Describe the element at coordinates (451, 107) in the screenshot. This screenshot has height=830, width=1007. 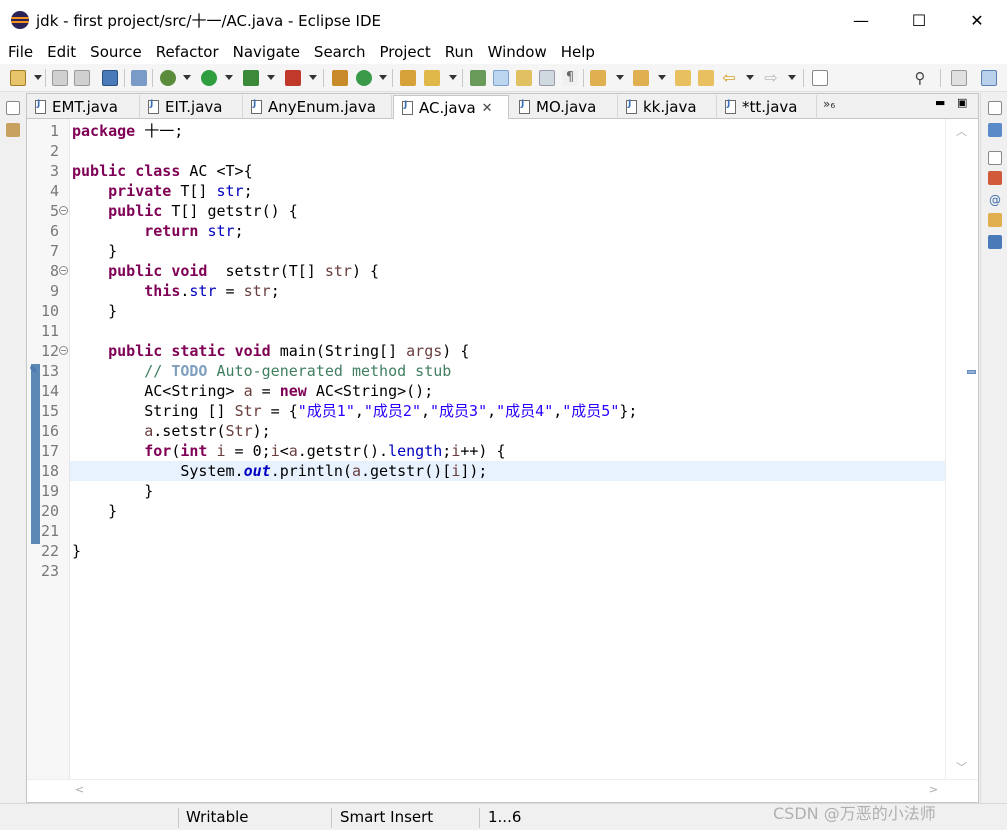
I see `tab-ac-java: AC.java ✕` at that location.